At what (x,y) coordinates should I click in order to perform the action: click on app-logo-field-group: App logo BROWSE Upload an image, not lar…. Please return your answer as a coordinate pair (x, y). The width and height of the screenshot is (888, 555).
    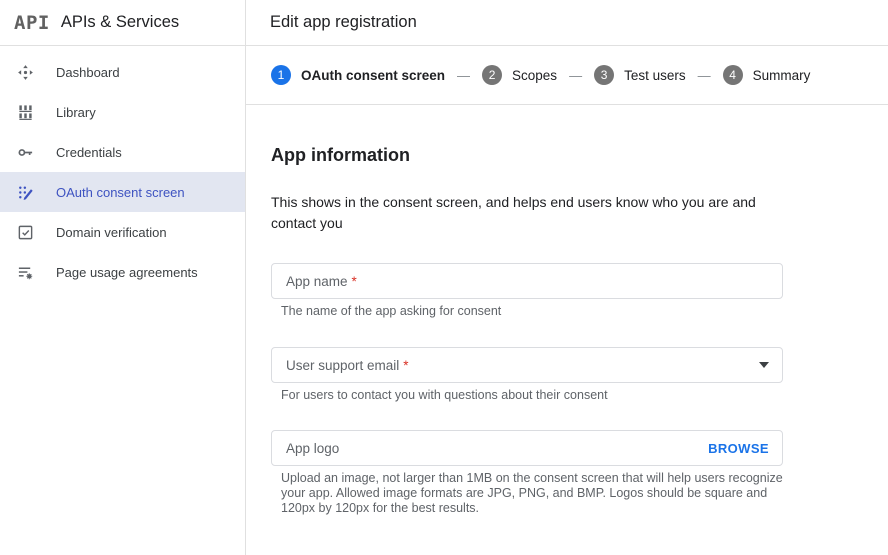
    Looking at the image, I should click on (567, 473).